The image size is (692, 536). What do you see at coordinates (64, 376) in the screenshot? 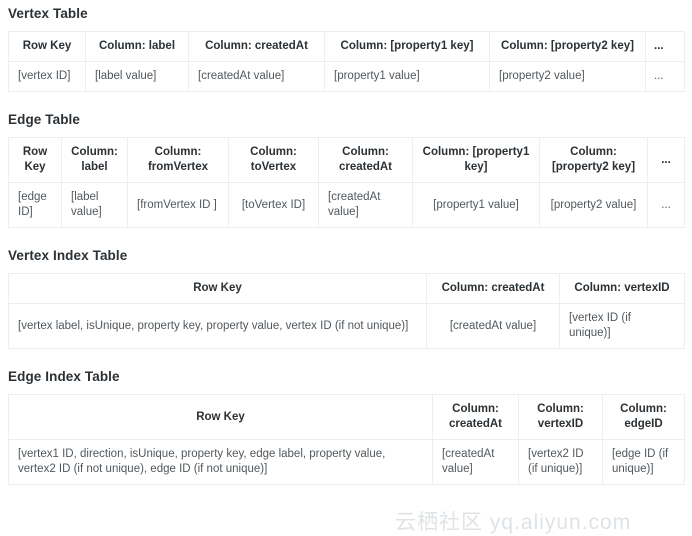
I see `page-title-edge-index-table: Edge Index Table` at bounding box center [64, 376].